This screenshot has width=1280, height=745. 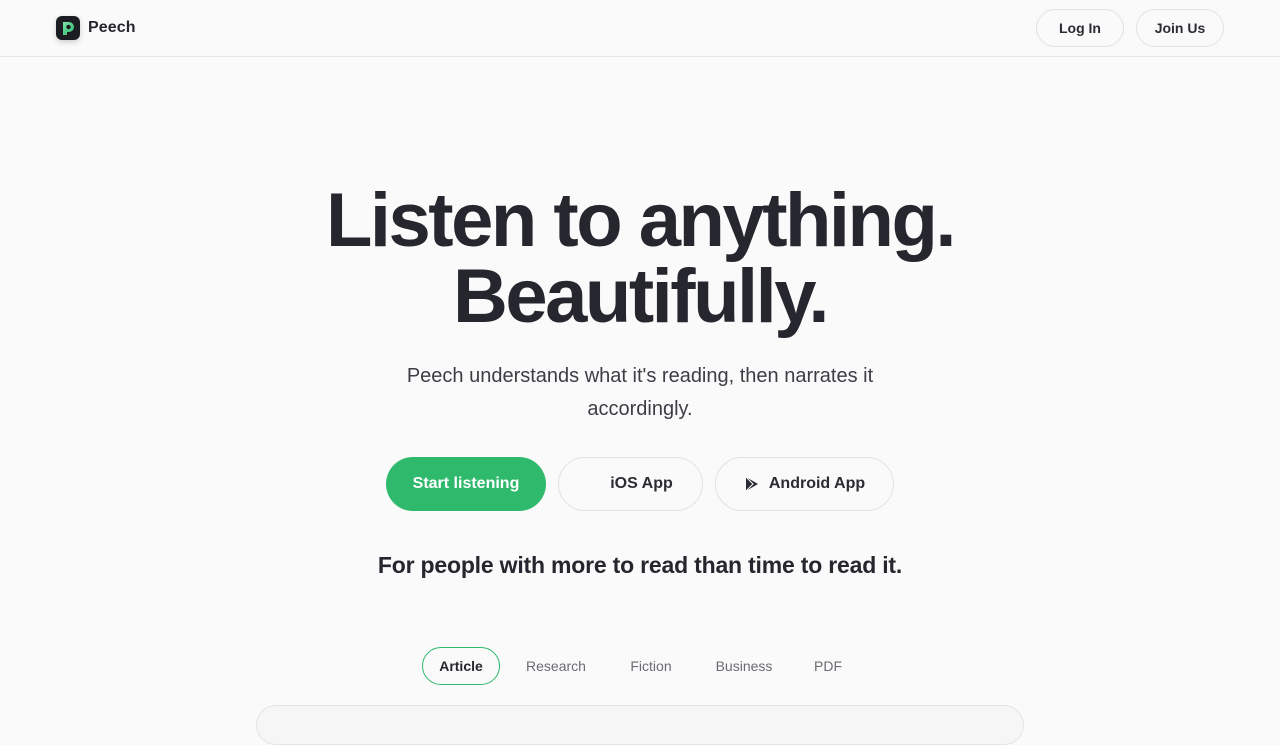 I want to click on tab-article: Article, so click(x=461, y=666).